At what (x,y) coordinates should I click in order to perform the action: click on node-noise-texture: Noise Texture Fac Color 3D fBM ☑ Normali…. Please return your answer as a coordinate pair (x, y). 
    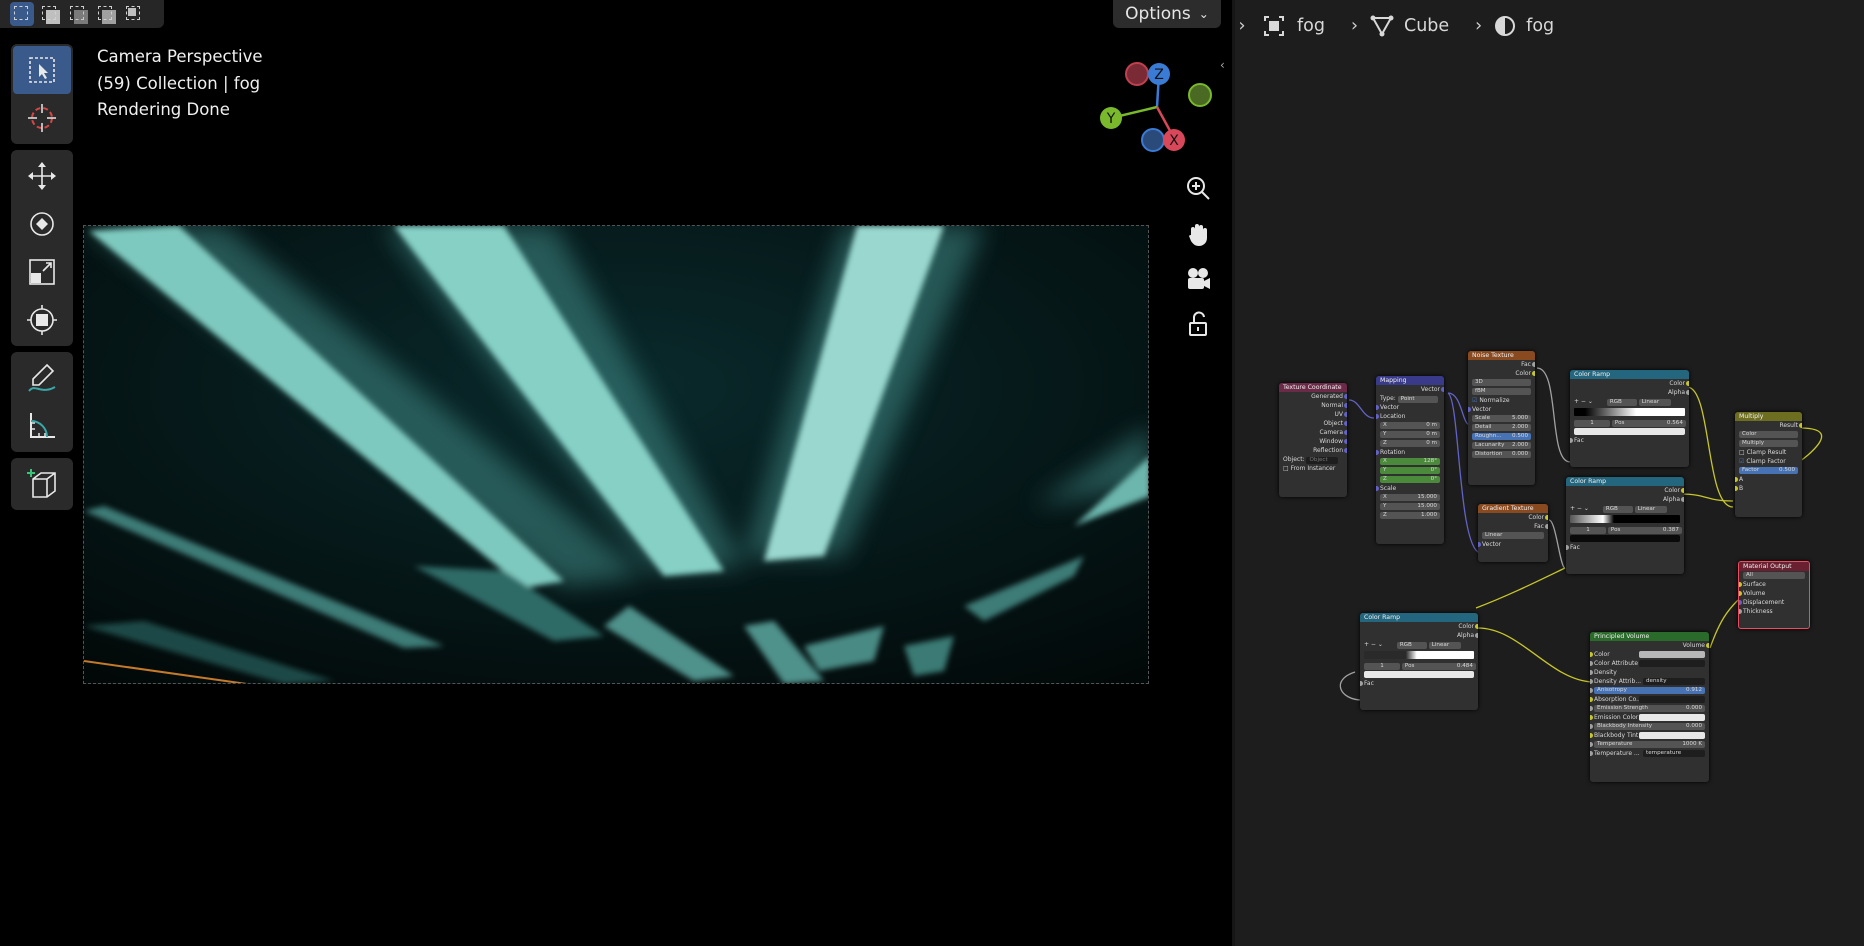
    Looking at the image, I should click on (1501, 418).